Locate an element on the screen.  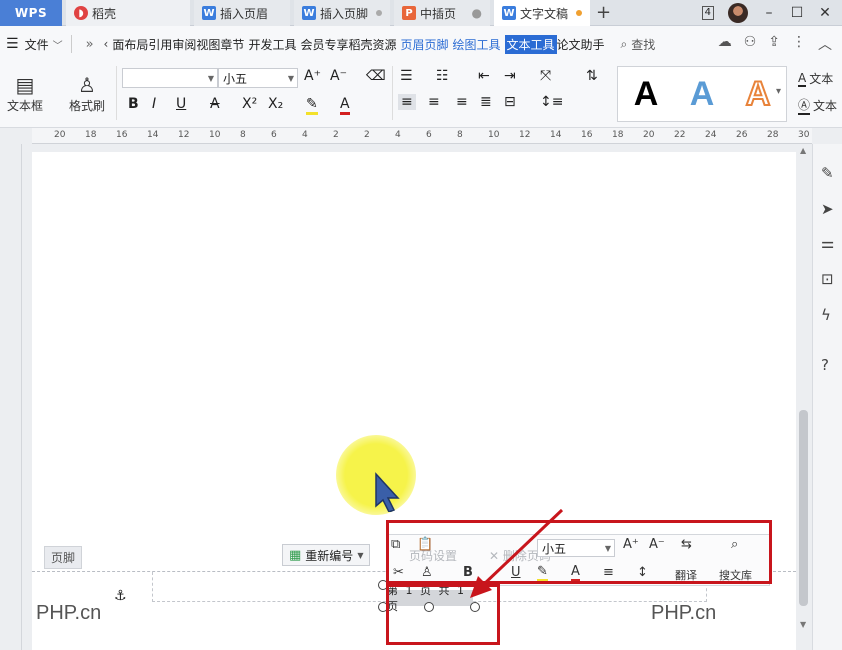
menu-right-icons: ☁ ⚇ ⇪ ⋮ ︿ is located at coordinates (780, 44).